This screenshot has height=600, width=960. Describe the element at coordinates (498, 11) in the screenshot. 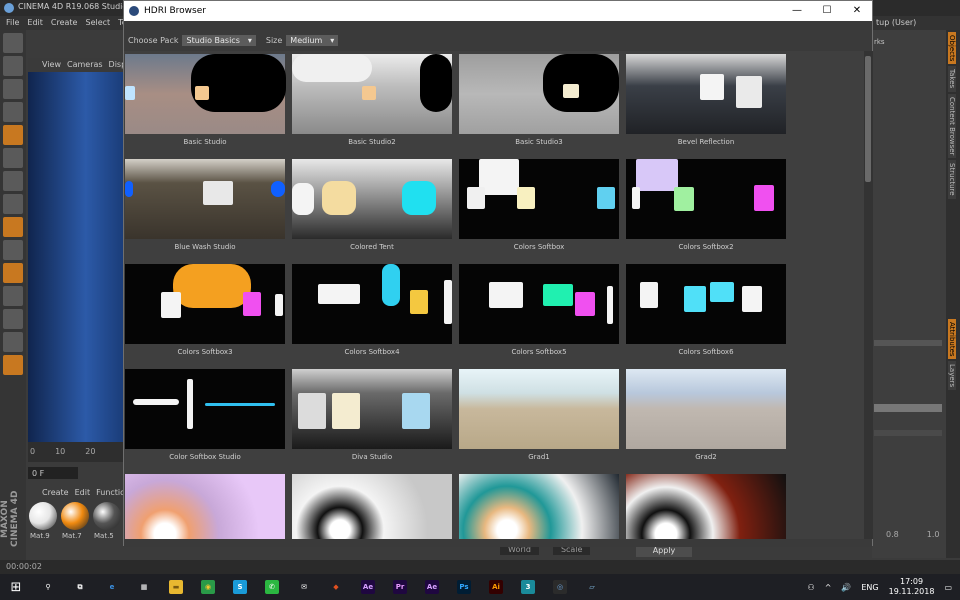

I see `hdri-titlebar: HDRI Browser — ☐ ✕` at that location.